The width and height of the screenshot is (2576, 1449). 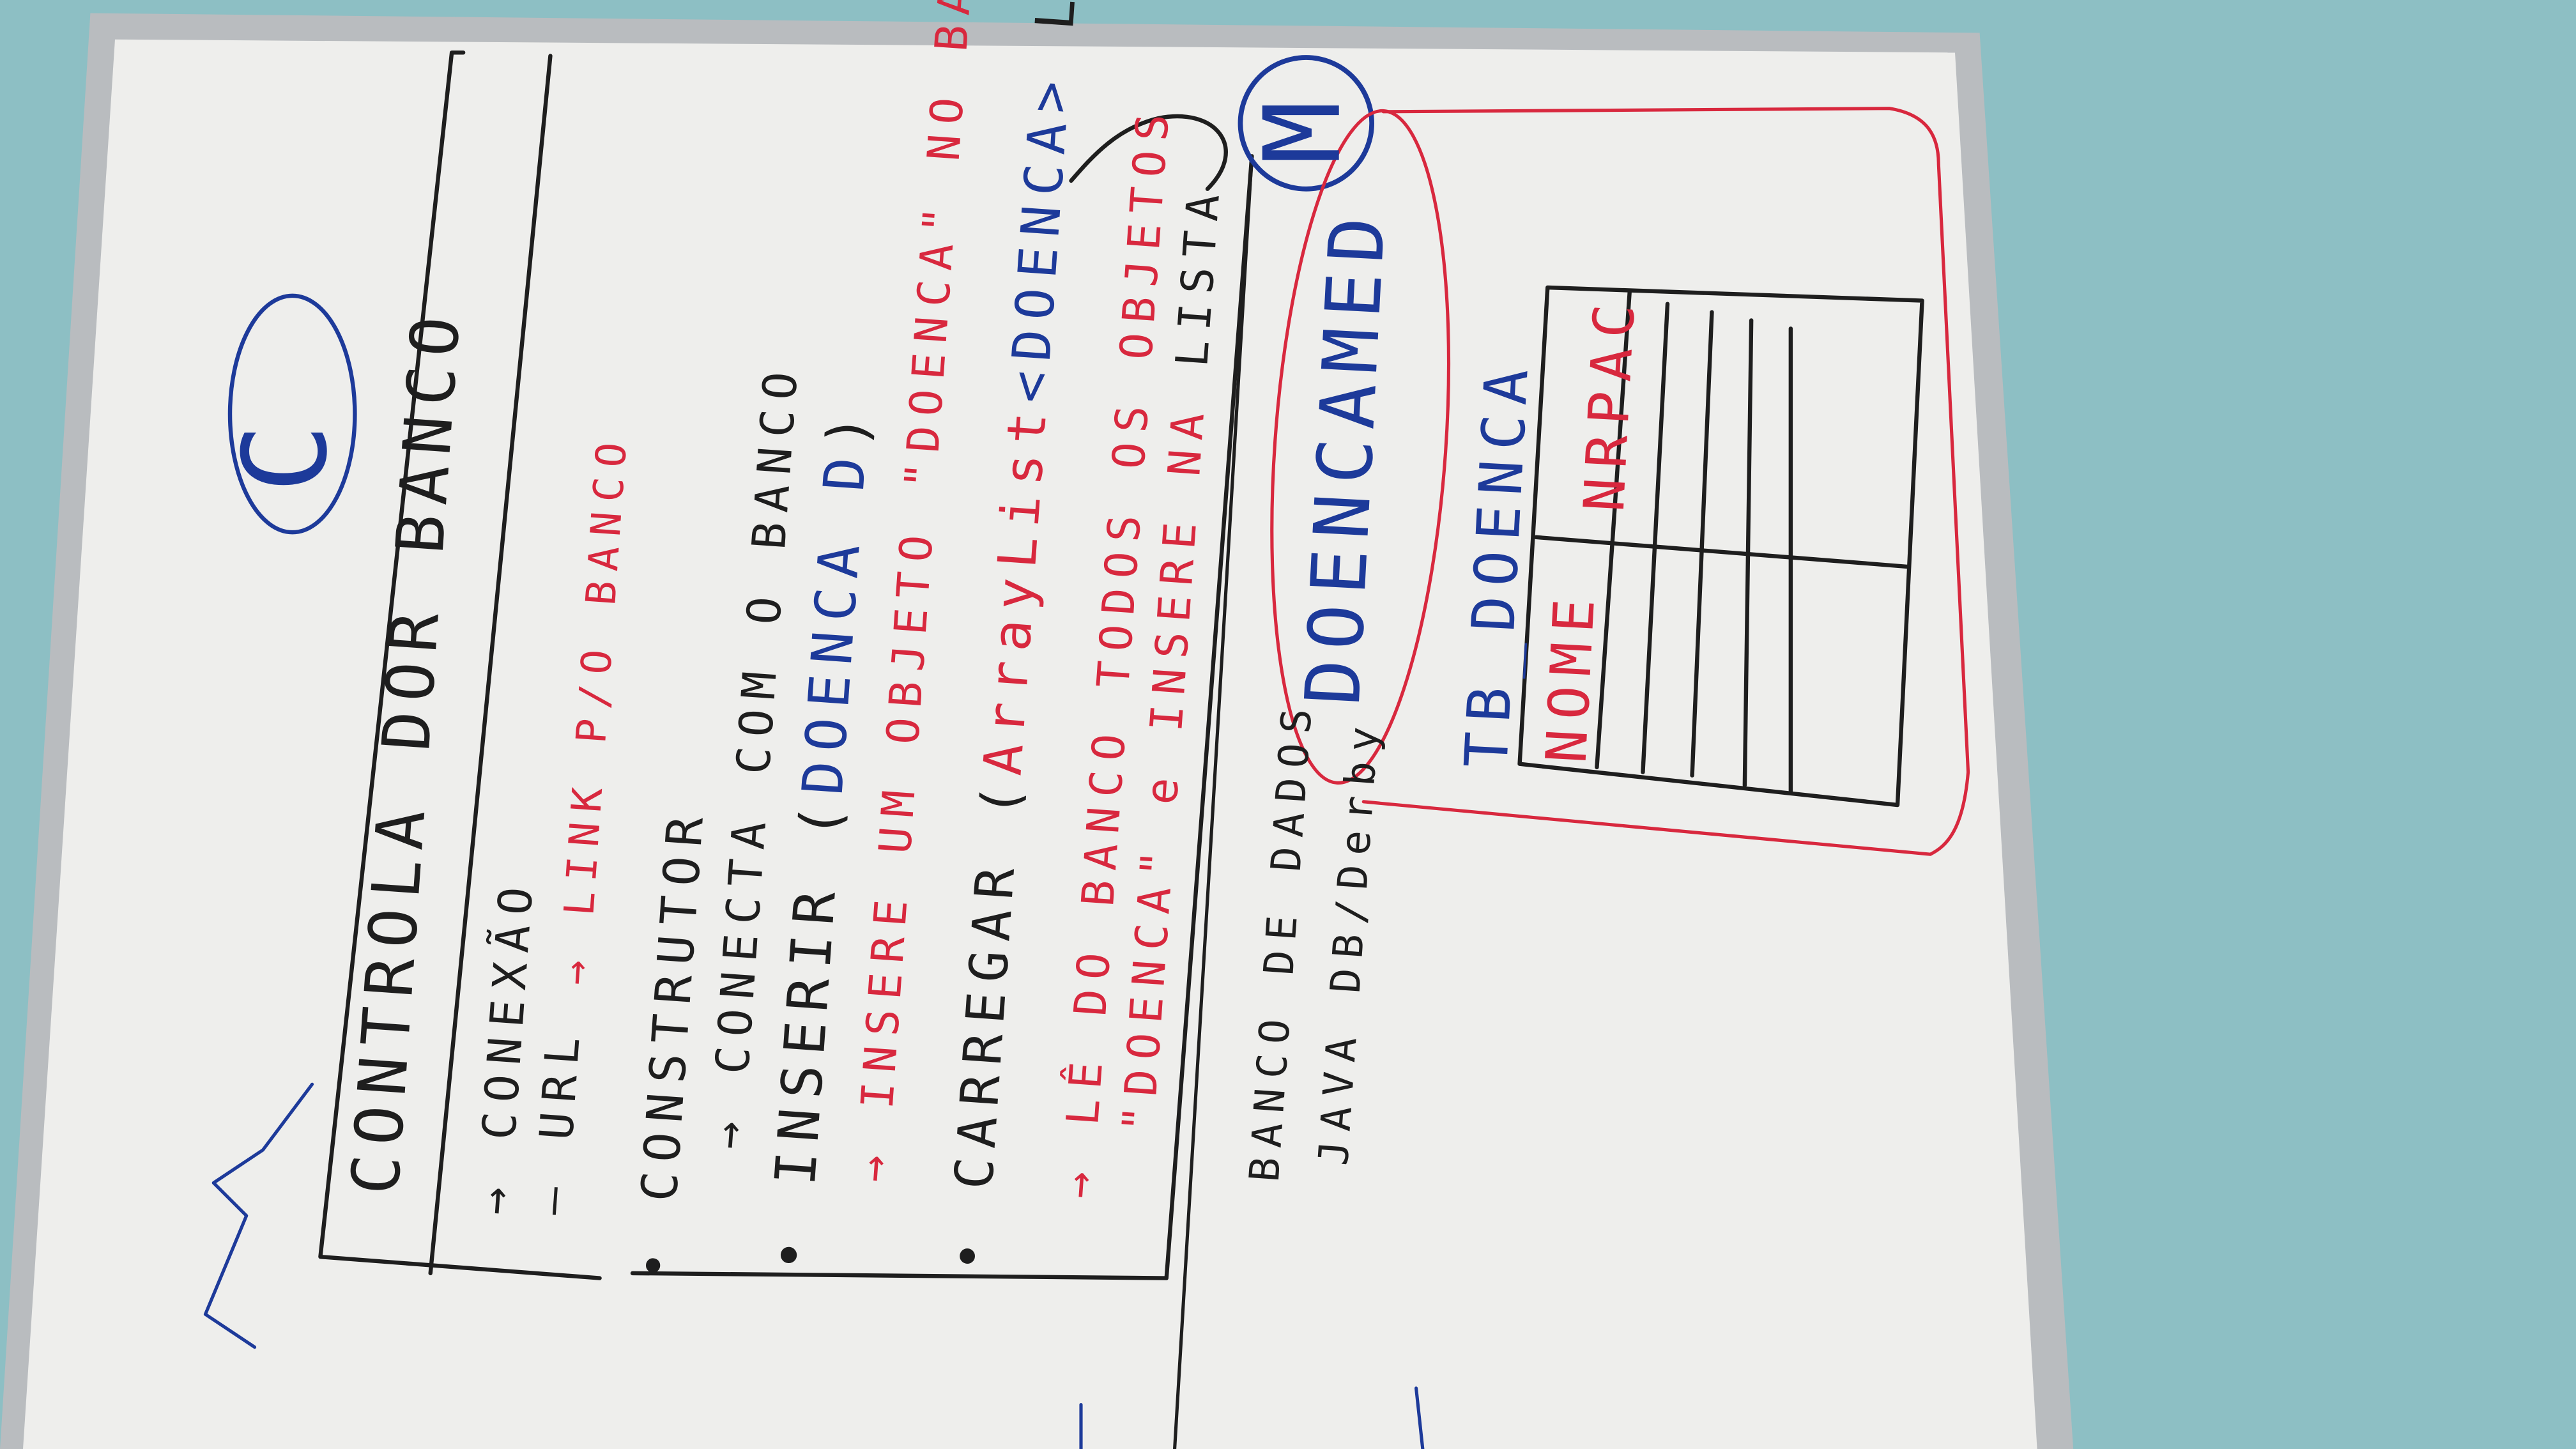 What do you see at coordinates (1610, 403) in the screenshot?
I see `column-header-nrpac: NRPAC` at bounding box center [1610, 403].